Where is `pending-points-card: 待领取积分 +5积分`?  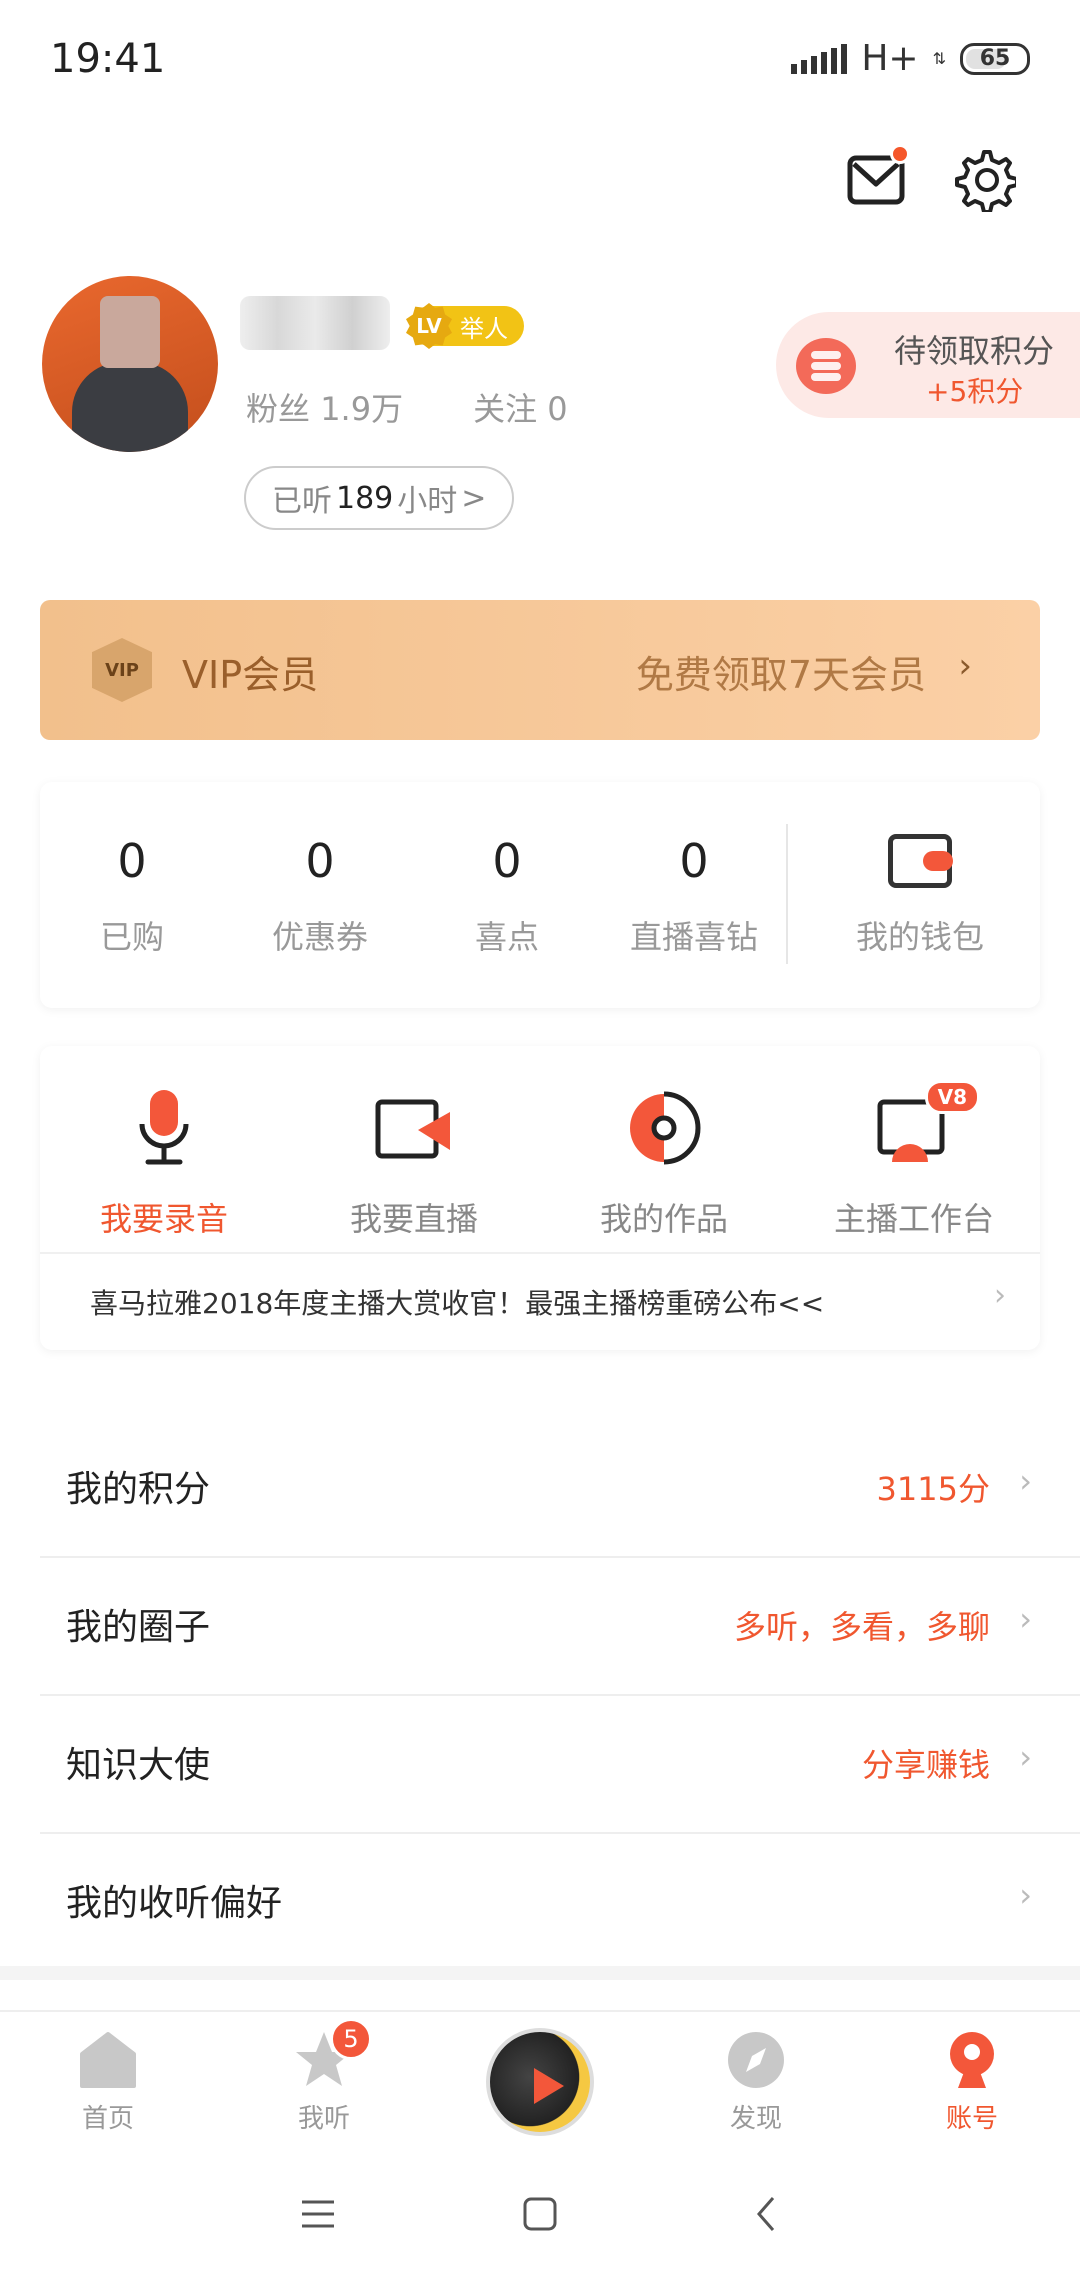
pending-points-card: 待领取积分 +5积分 is located at coordinates (928, 365).